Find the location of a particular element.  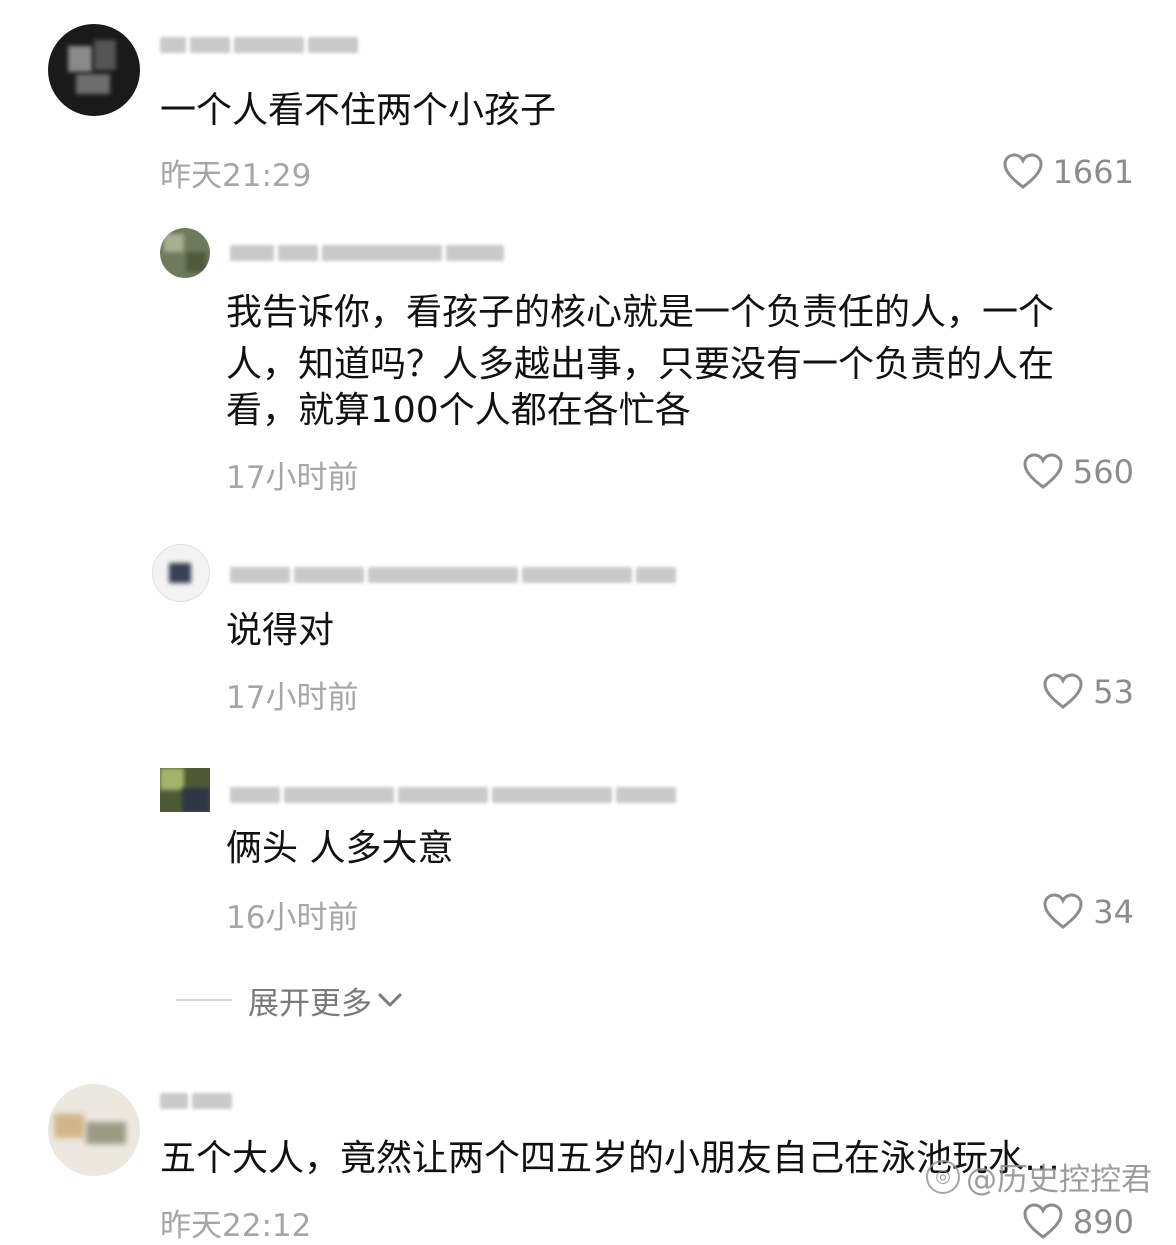

like-count: 53 is located at coordinates (1113, 692).